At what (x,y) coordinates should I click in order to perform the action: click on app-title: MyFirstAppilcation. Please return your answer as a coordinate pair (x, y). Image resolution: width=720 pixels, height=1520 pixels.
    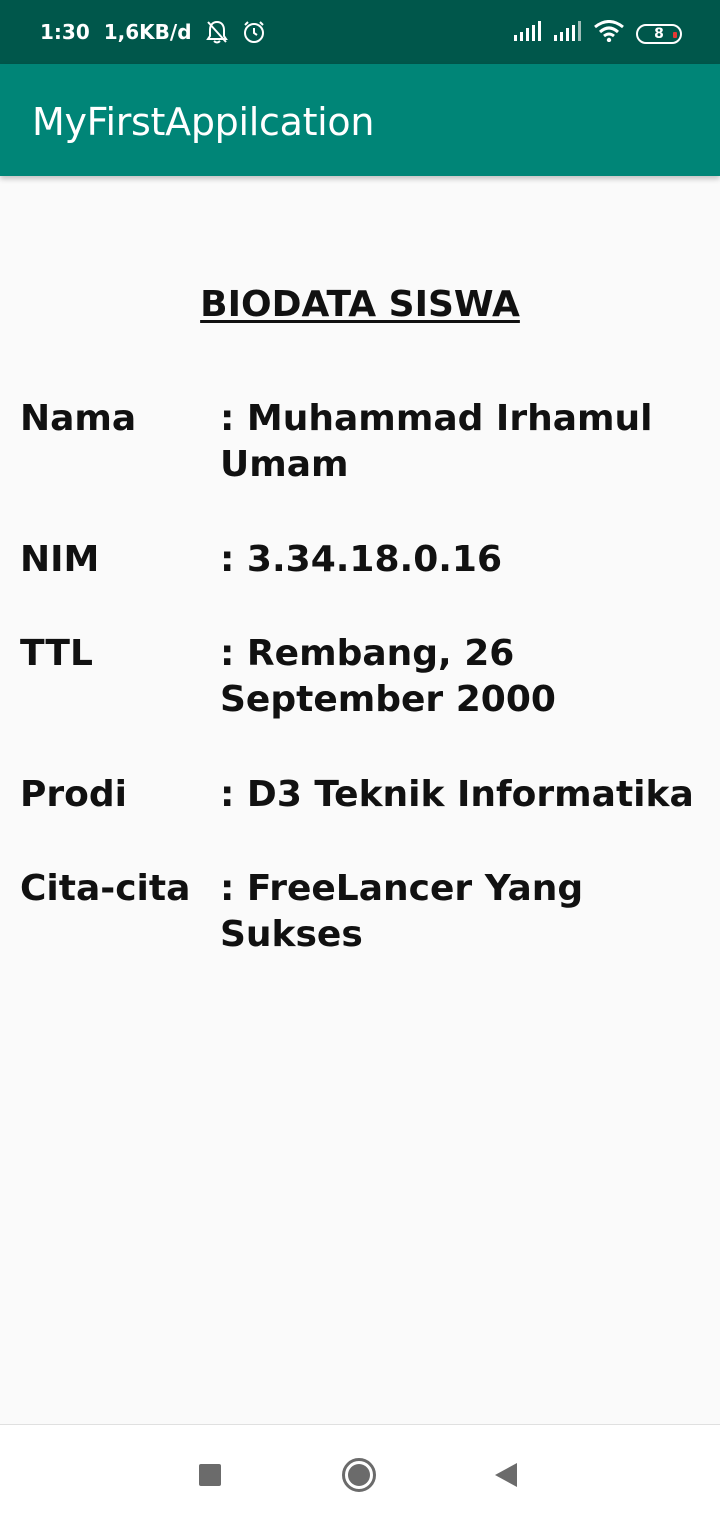
    Looking at the image, I should click on (203, 122).